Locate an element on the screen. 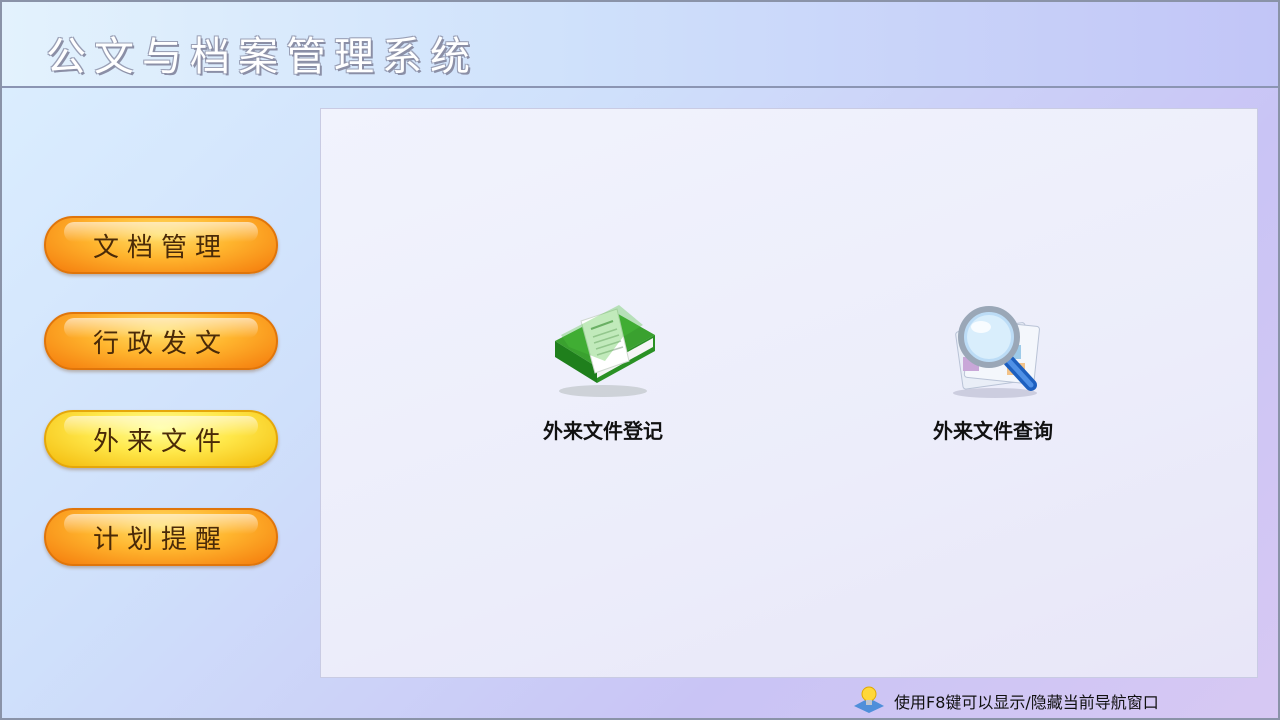 The height and width of the screenshot is (720, 1280). footer-hint-text: 使用F8键可以显示/隐藏当前导航窗口 is located at coordinates (1026, 702).